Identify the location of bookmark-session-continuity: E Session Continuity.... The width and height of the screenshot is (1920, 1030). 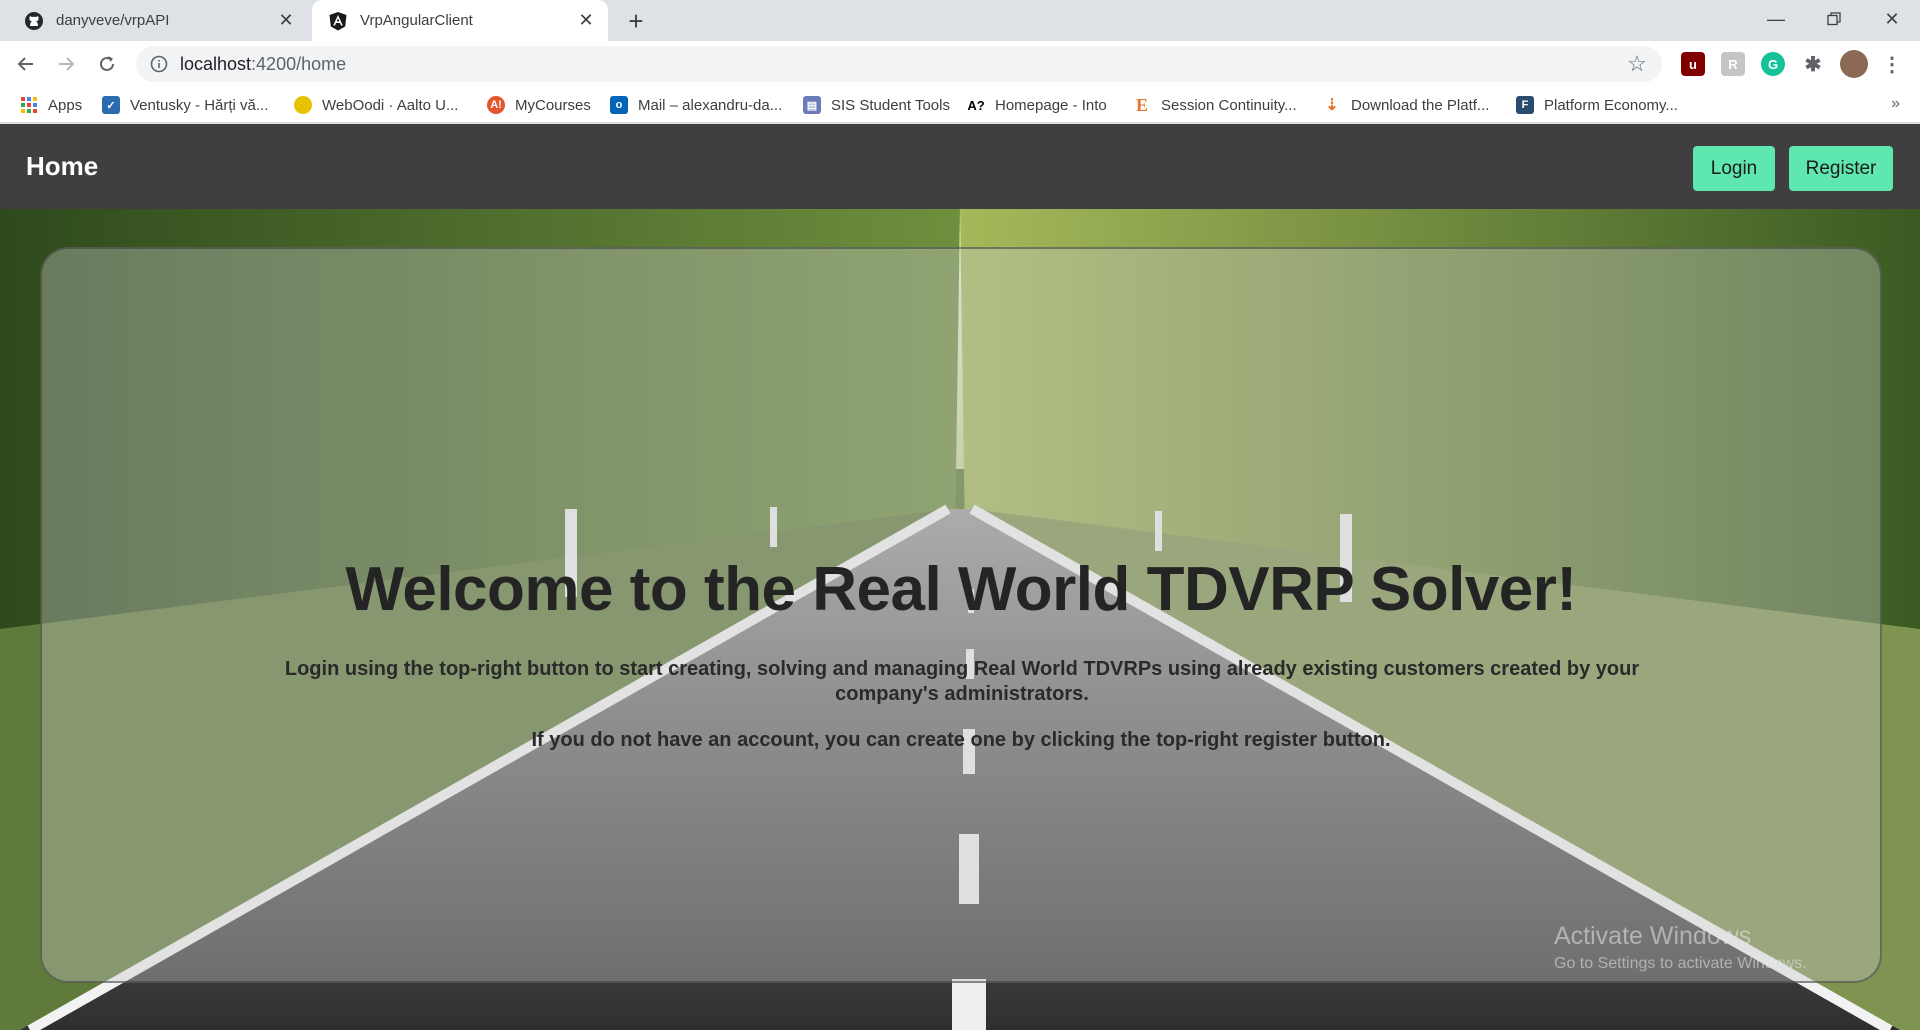
(1215, 105).